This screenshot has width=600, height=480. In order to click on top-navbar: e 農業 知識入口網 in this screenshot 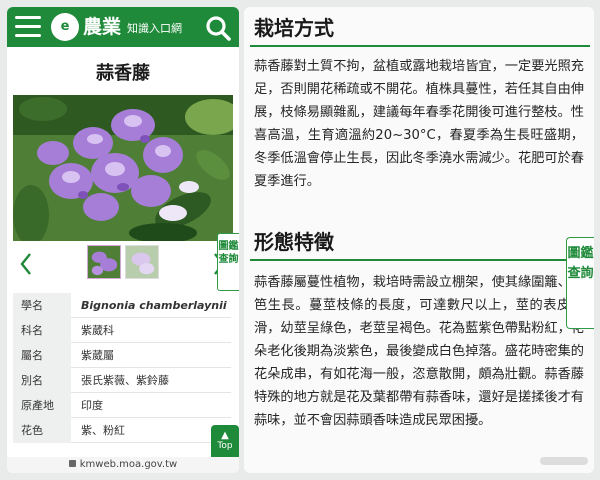, I will do `click(123, 27)`.